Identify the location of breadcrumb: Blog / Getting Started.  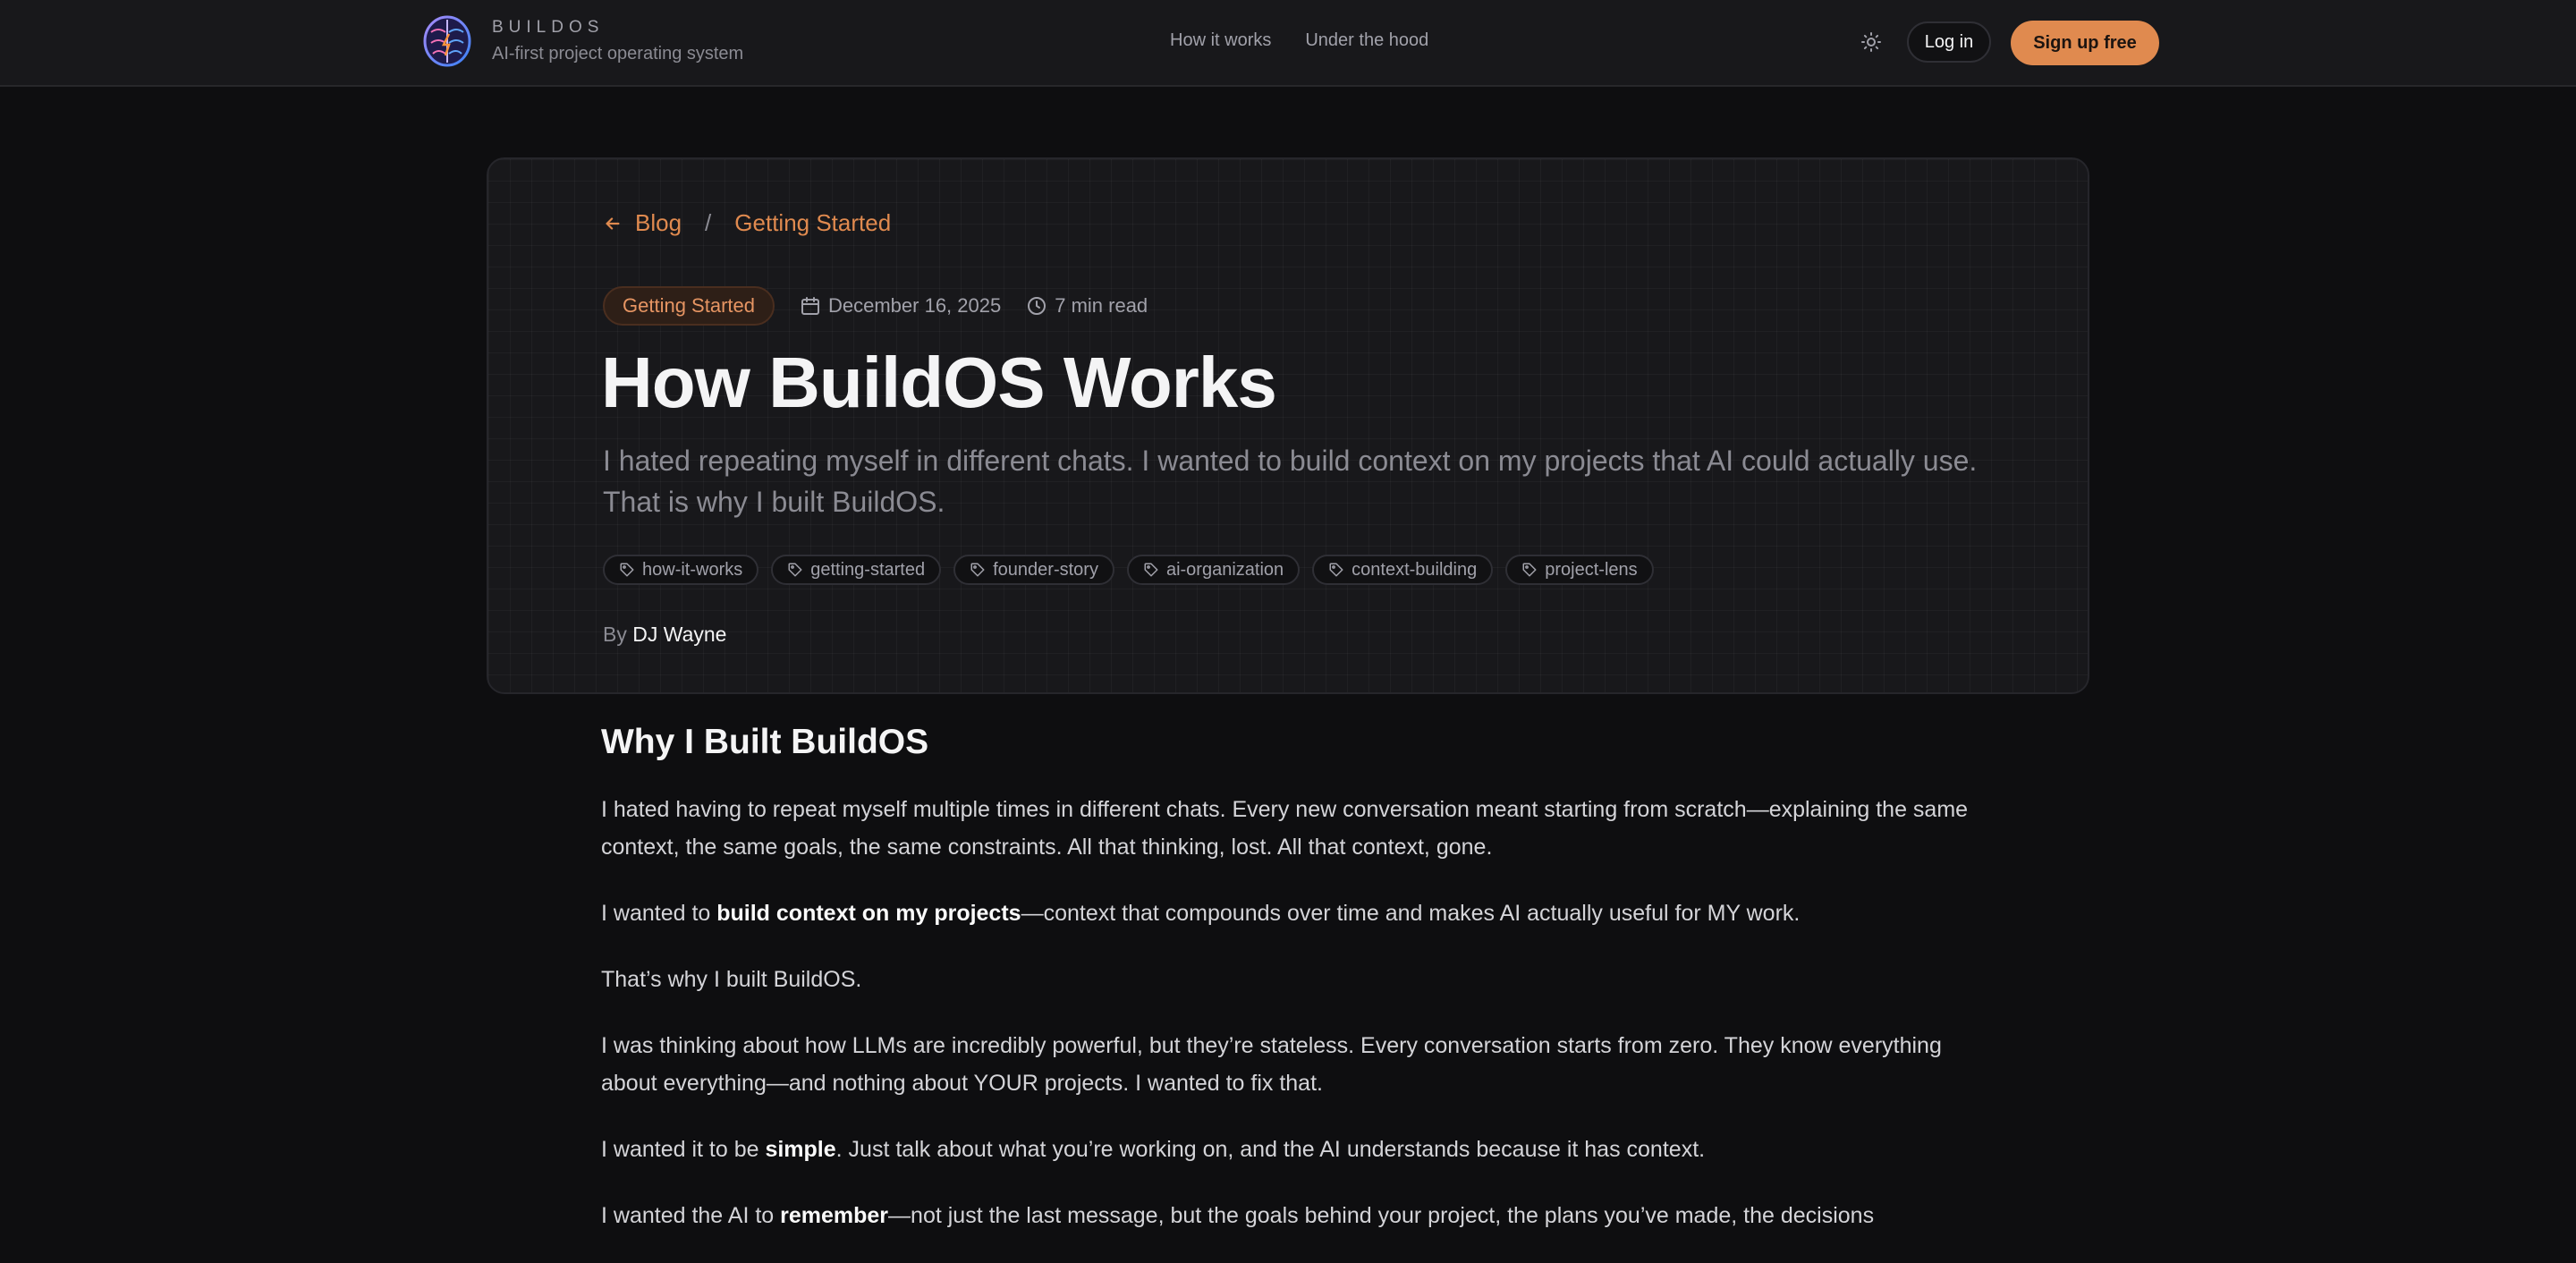
(747, 223).